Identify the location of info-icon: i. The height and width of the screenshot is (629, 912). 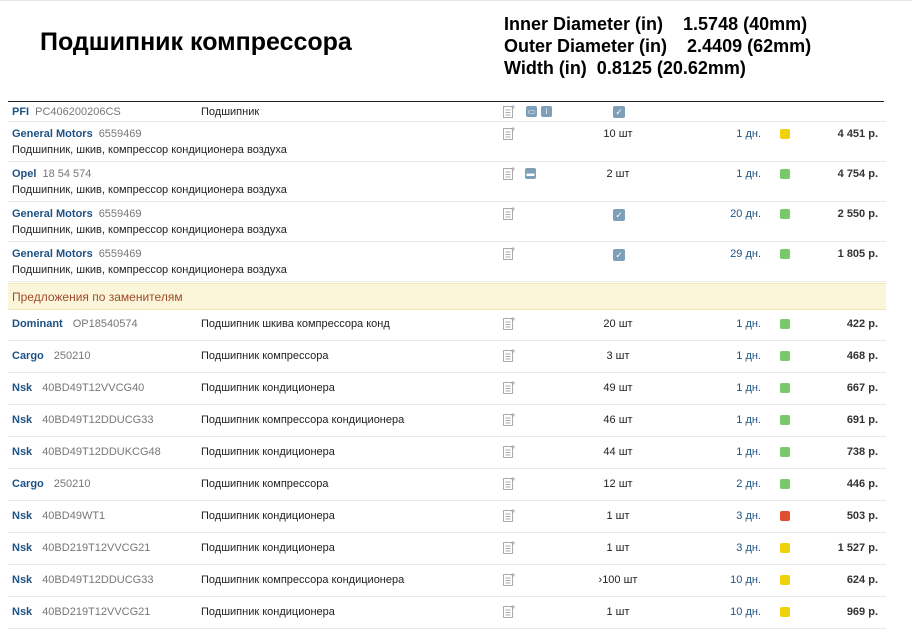
(546, 111).